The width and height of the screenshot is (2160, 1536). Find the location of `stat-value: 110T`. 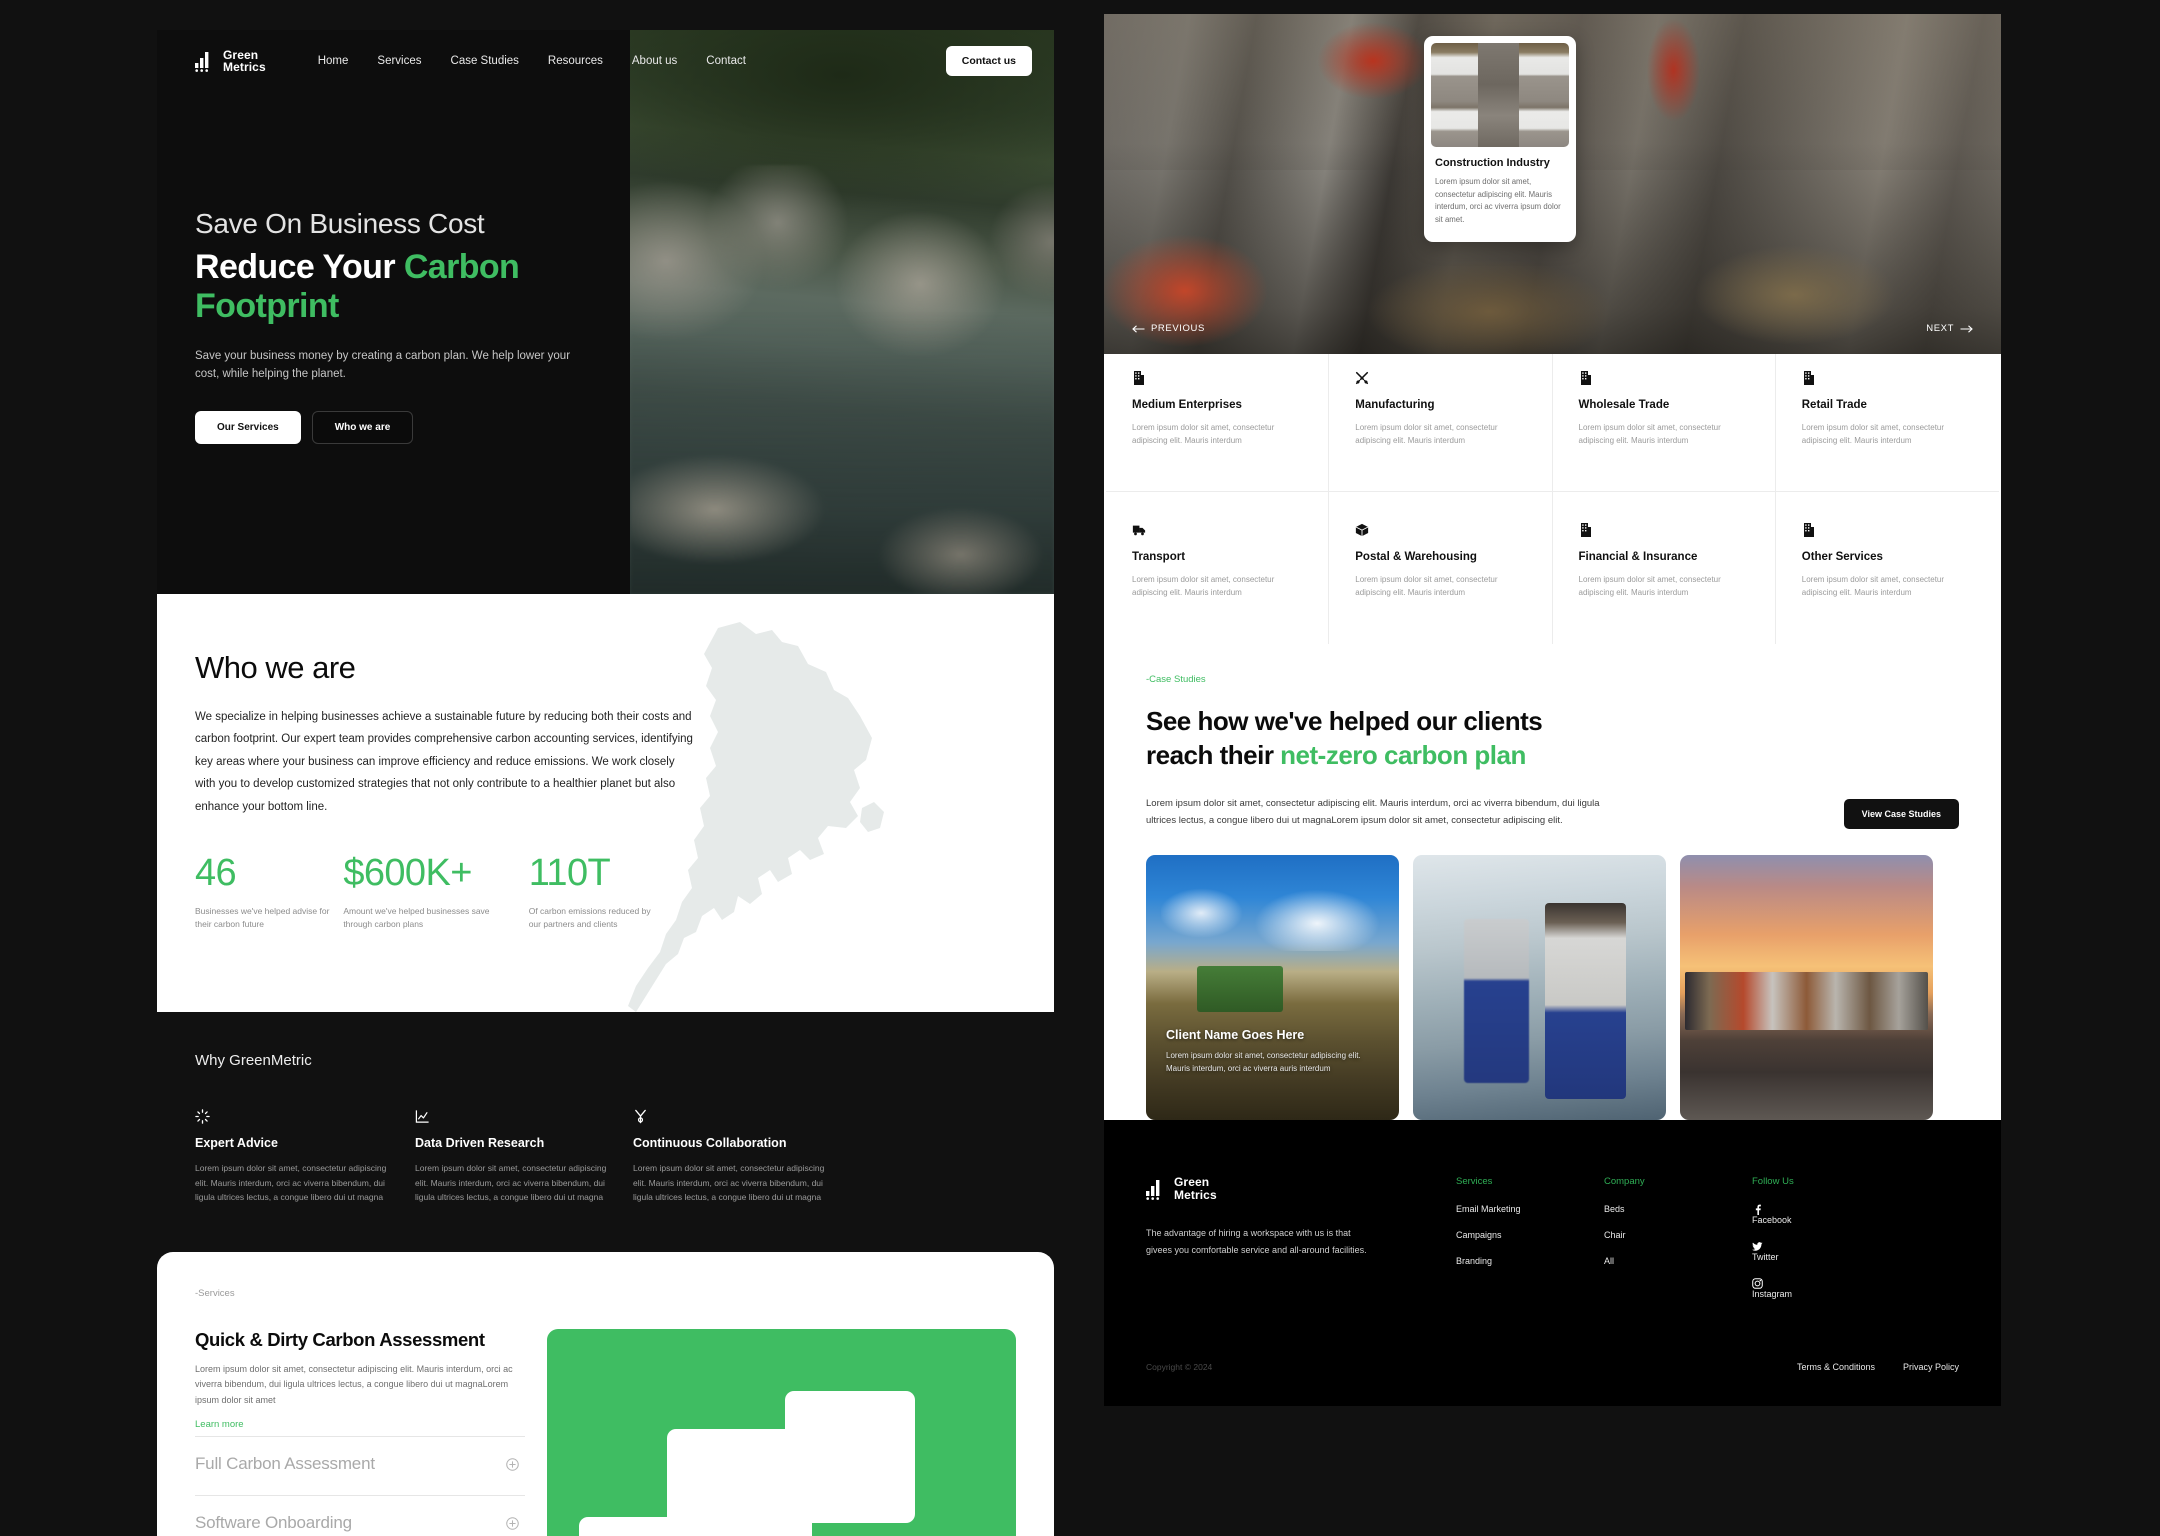

stat-value: 110T is located at coordinates (569, 873).